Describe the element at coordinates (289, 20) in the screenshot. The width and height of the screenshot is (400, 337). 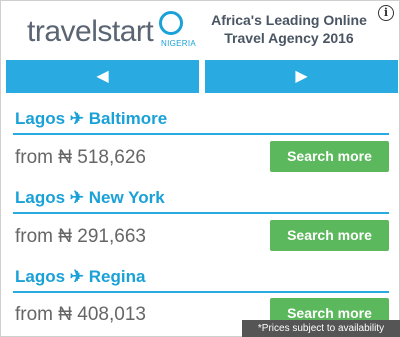
I see `tagline-line-1: Africa's Leading Online` at that location.